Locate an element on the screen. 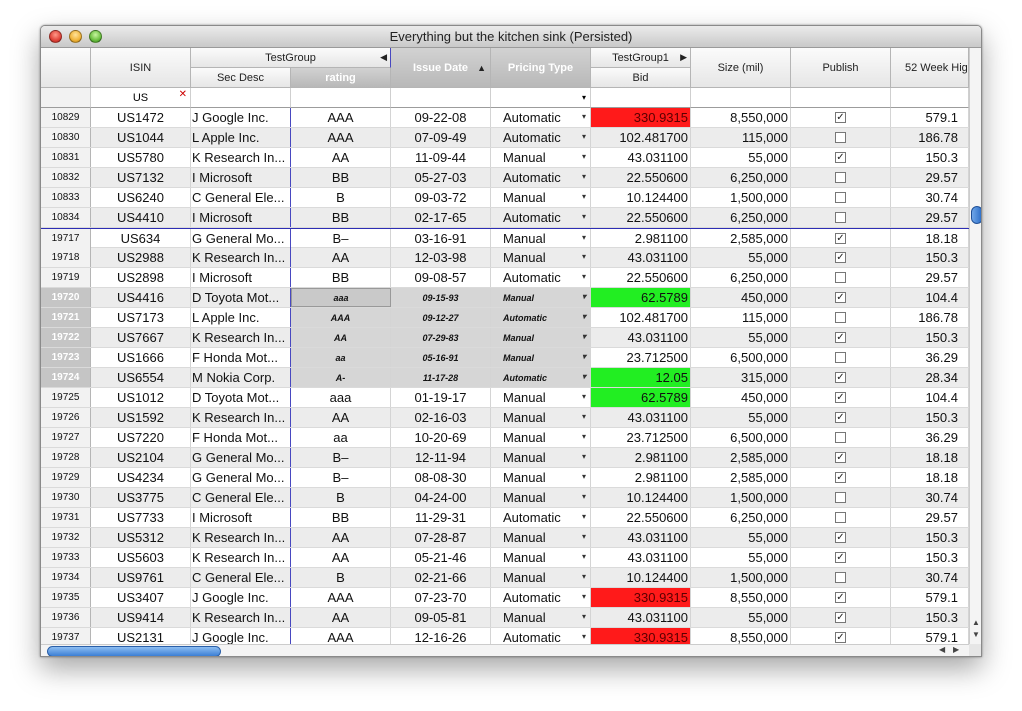  row-header: 10832 is located at coordinates (66, 177).